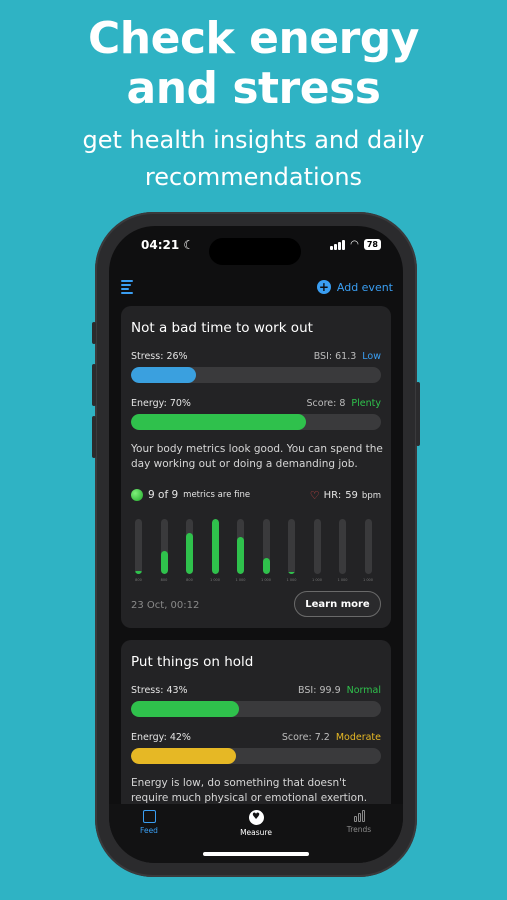 Image resolution: width=507 pixels, height=900 pixels. I want to click on hr-value: 59, so click(351, 495).